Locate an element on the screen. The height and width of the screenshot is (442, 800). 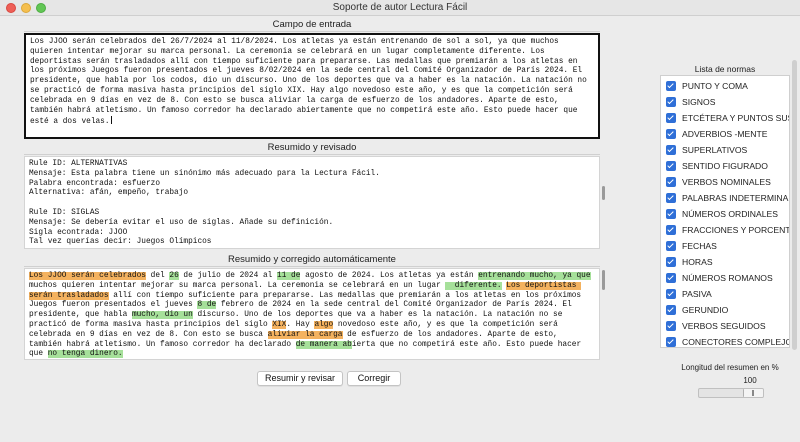
rule-label: VERBOS SEGUIDOS is located at coordinates (724, 325).